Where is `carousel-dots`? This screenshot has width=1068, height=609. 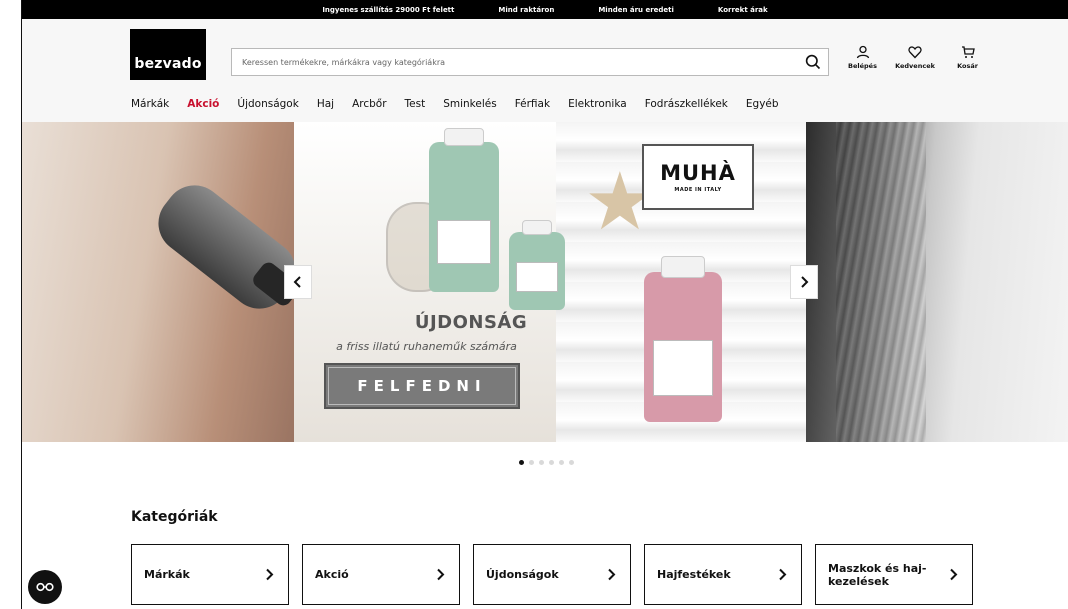 carousel-dots is located at coordinates (546, 462).